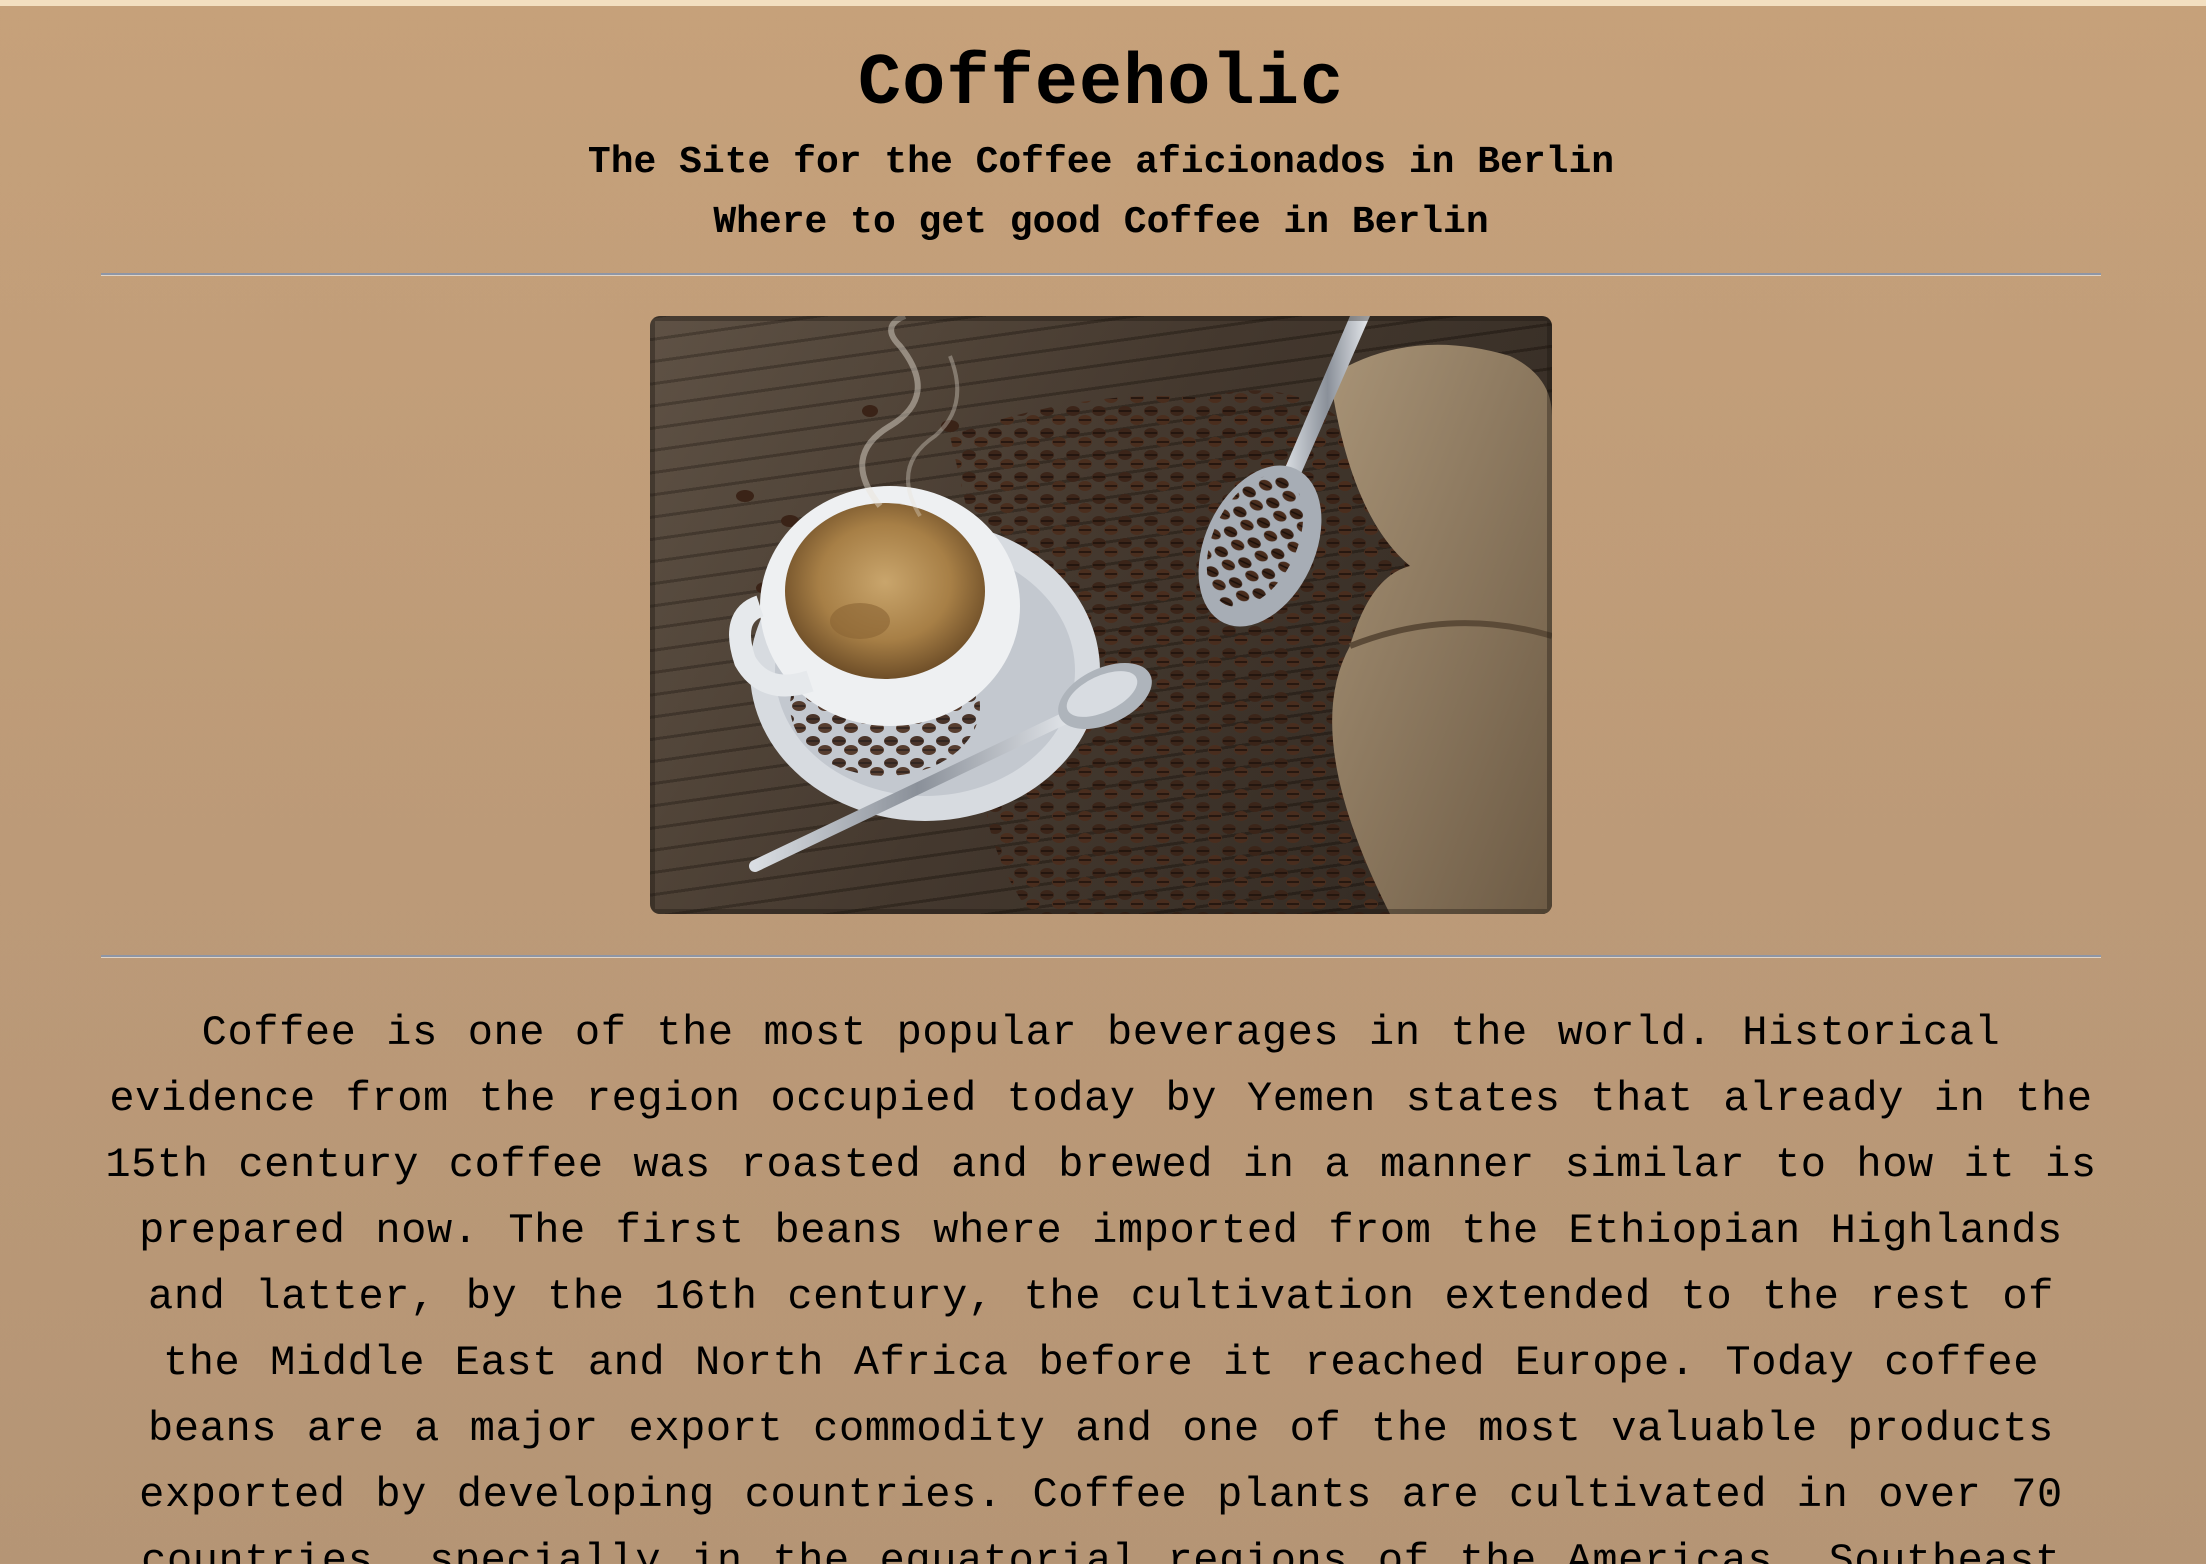  What do you see at coordinates (1101, 274) in the screenshot?
I see `divider-top` at bounding box center [1101, 274].